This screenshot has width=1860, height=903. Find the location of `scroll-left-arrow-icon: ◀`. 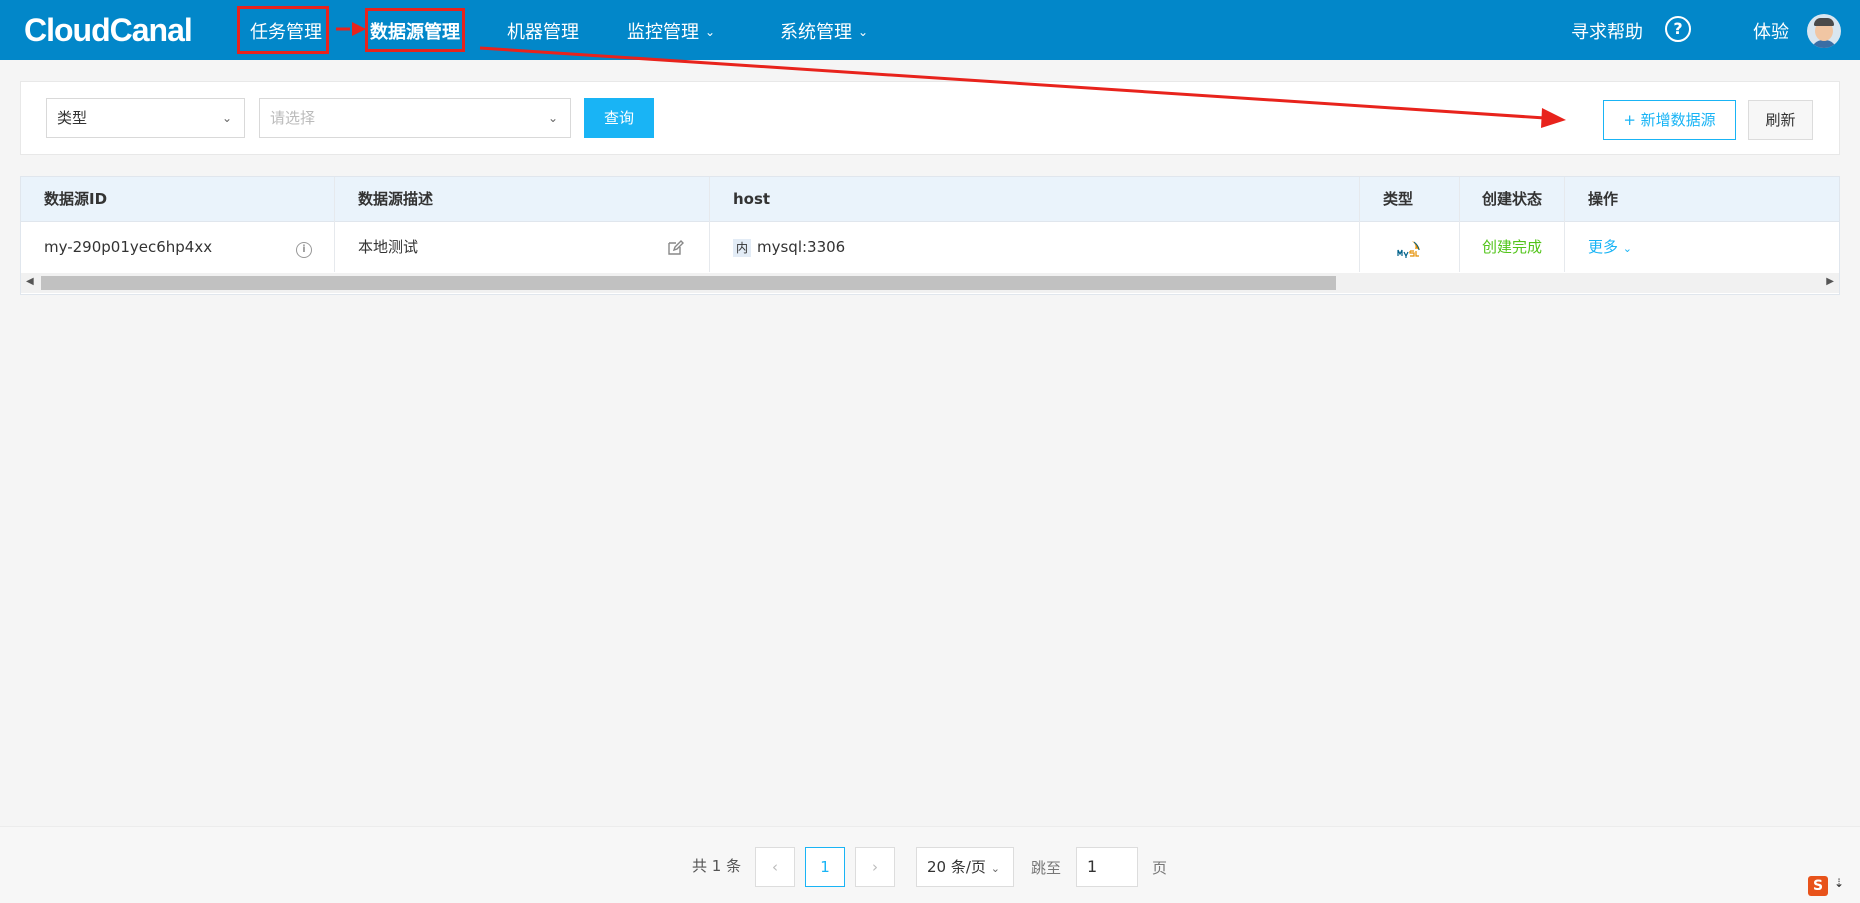

scroll-left-arrow-icon: ◀ is located at coordinates (30, 281).